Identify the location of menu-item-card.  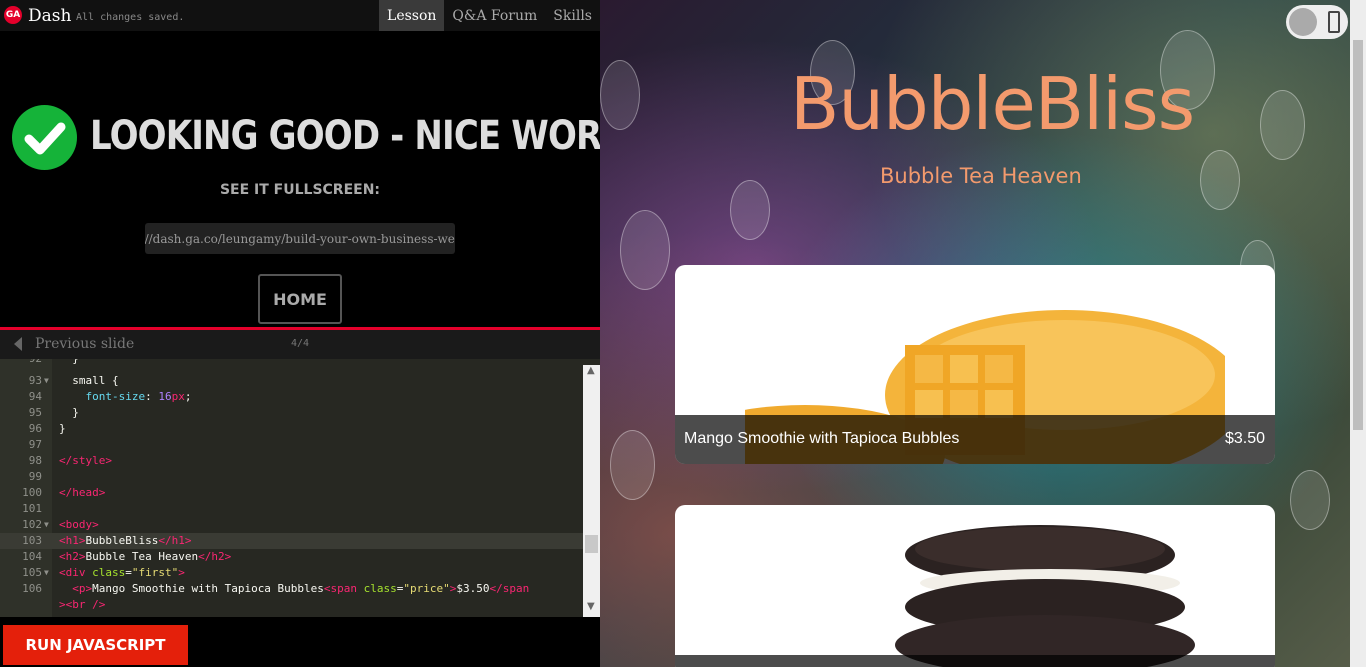
(975, 586).